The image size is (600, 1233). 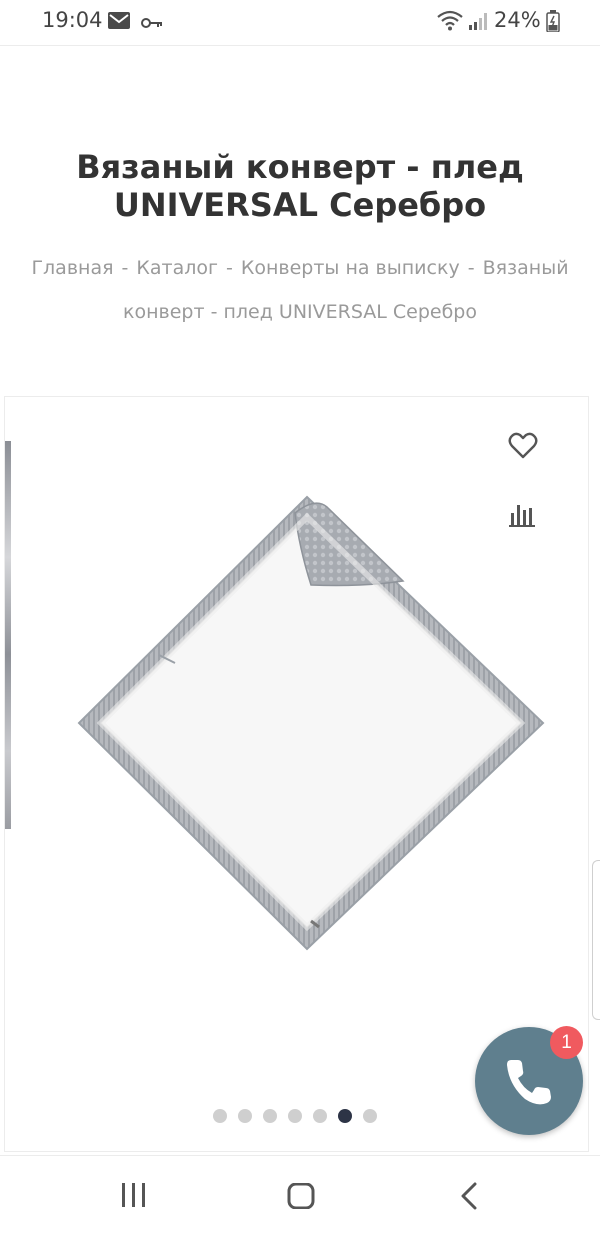 I want to click on battery-level: 24%, so click(x=517, y=20).